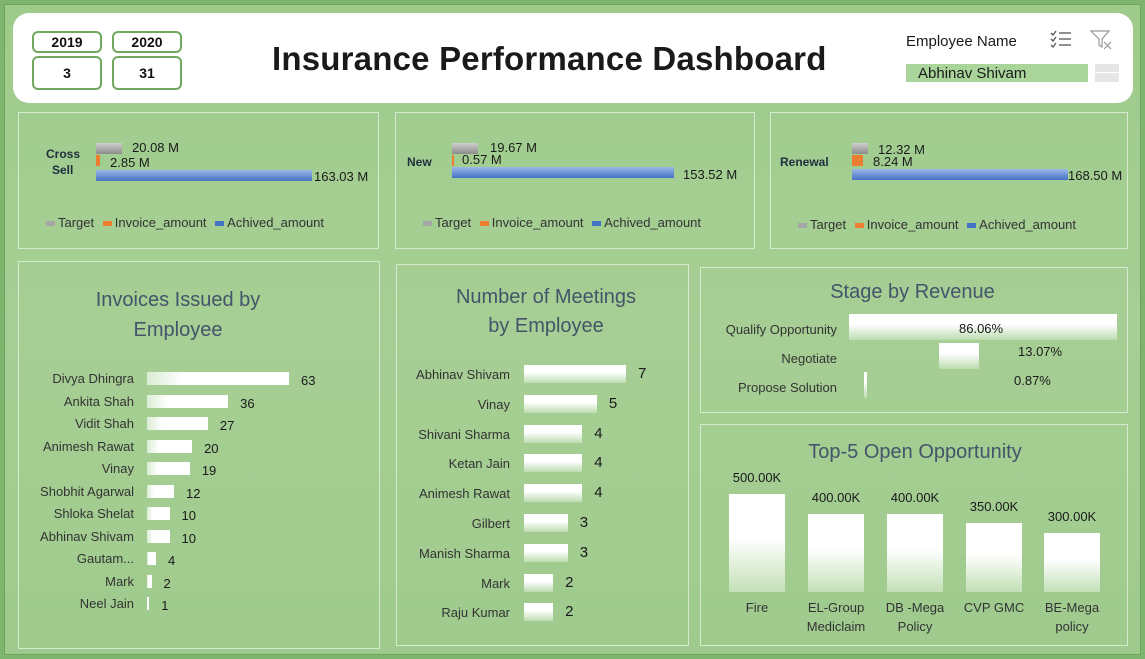 This screenshot has height=659, width=1145. I want to click on invoice-value: 12, so click(193, 493).